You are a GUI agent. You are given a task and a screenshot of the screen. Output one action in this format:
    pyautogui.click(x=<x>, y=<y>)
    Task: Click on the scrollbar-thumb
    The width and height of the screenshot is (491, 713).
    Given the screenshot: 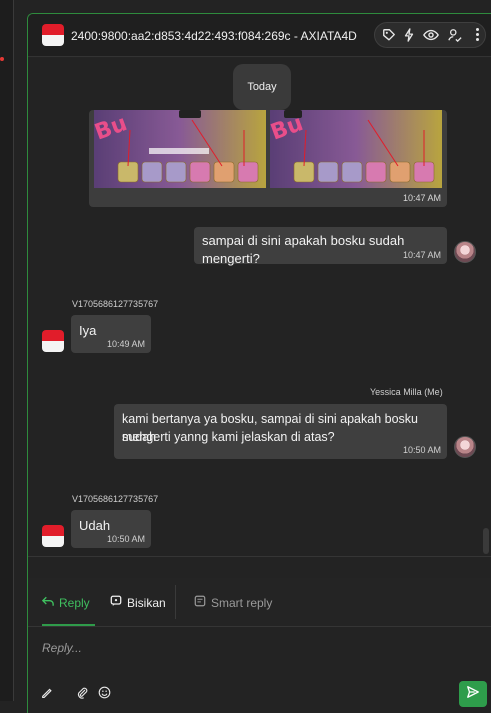 What is the action you would take?
    pyautogui.click(x=486, y=541)
    